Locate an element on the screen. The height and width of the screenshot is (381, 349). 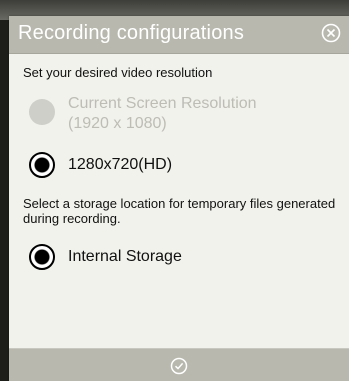
option-label-1280x720: 1280x720(HD) is located at coordinates (120, 164).